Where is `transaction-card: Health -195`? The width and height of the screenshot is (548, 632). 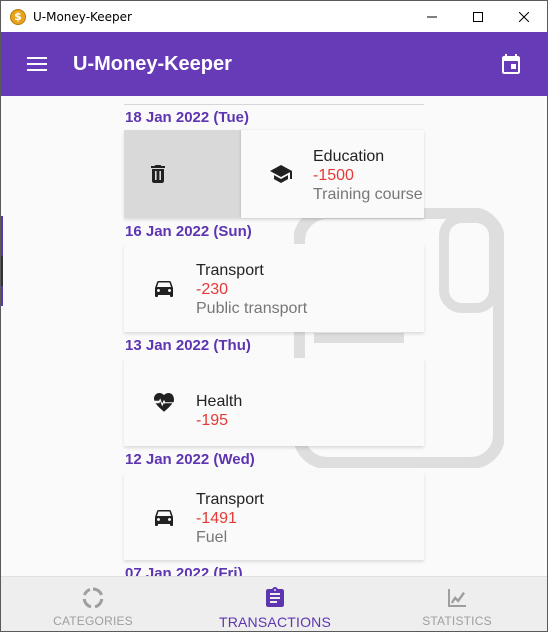
transaction-card: Health -195 is located at coordinates (274, 402).